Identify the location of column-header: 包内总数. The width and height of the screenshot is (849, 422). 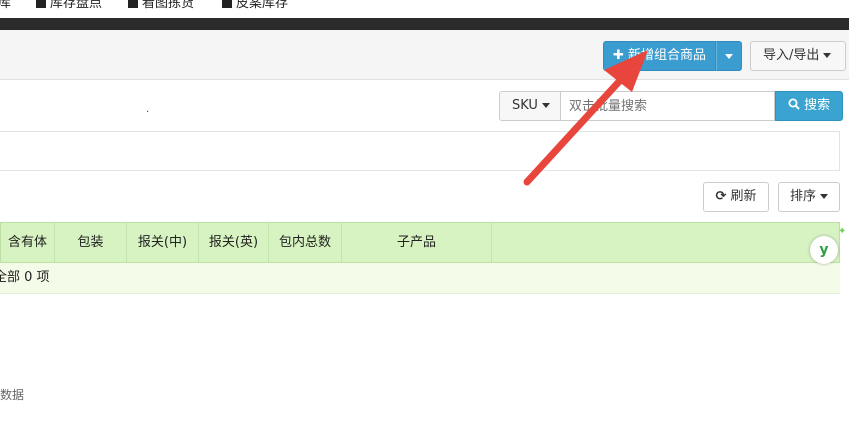
(305, 242).